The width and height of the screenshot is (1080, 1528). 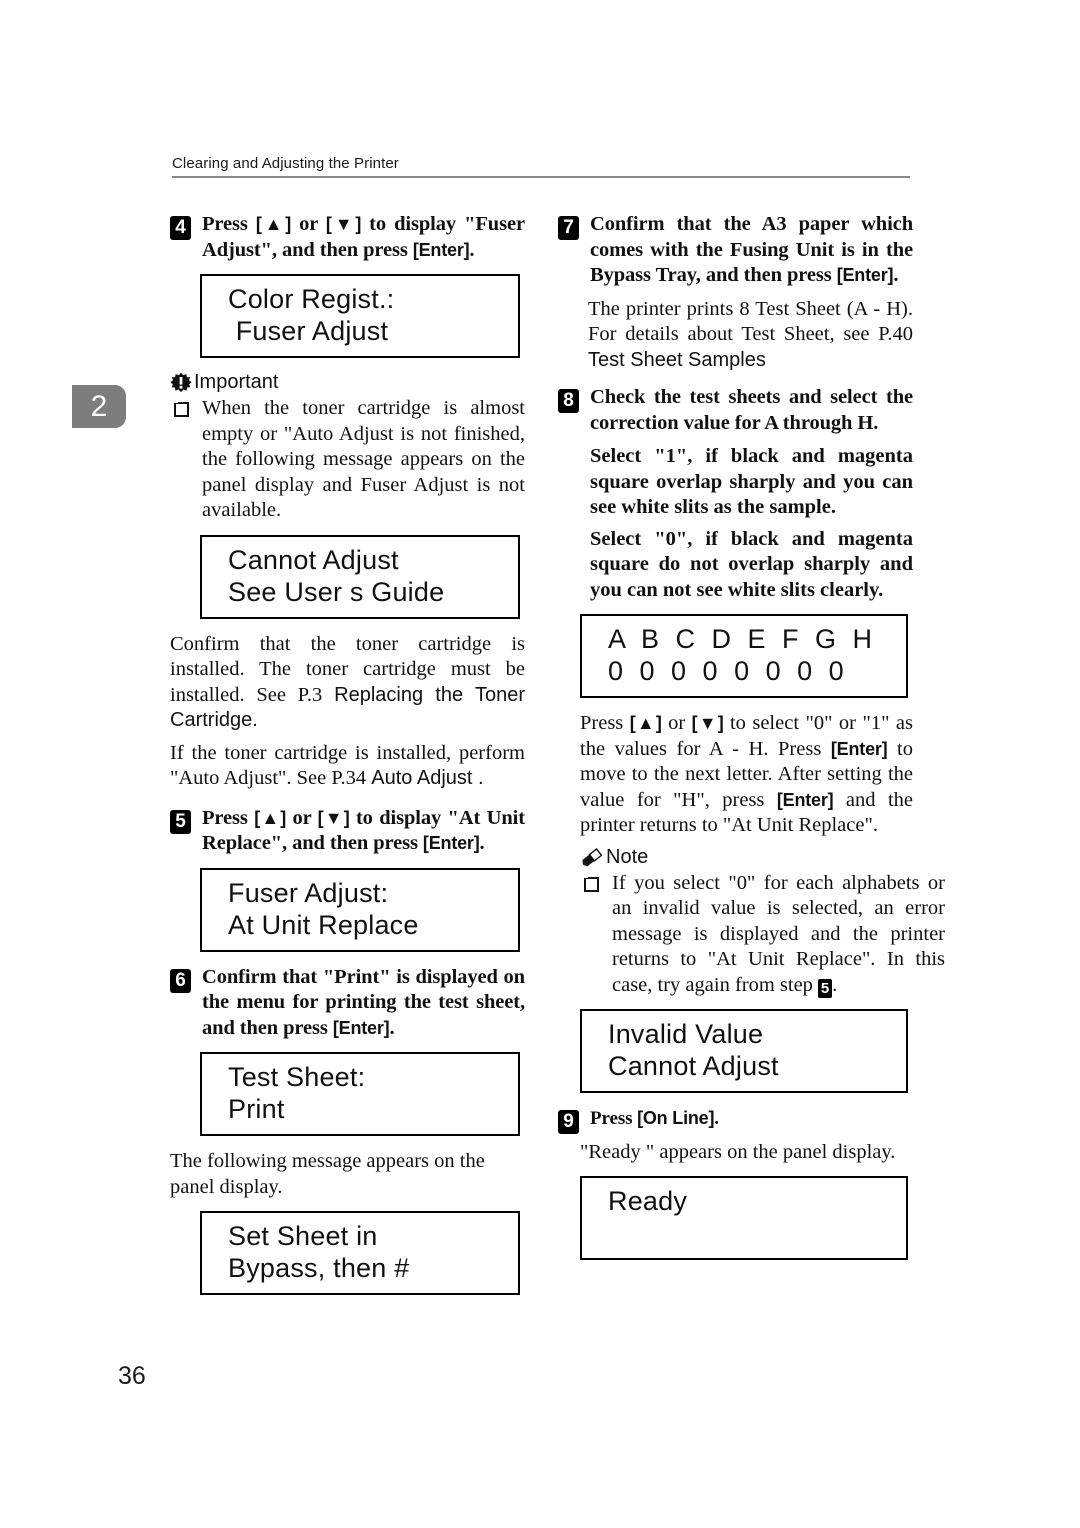 I want to click on running-title: Clearing and Adjusting the Printer, so click(x=285, y=163).